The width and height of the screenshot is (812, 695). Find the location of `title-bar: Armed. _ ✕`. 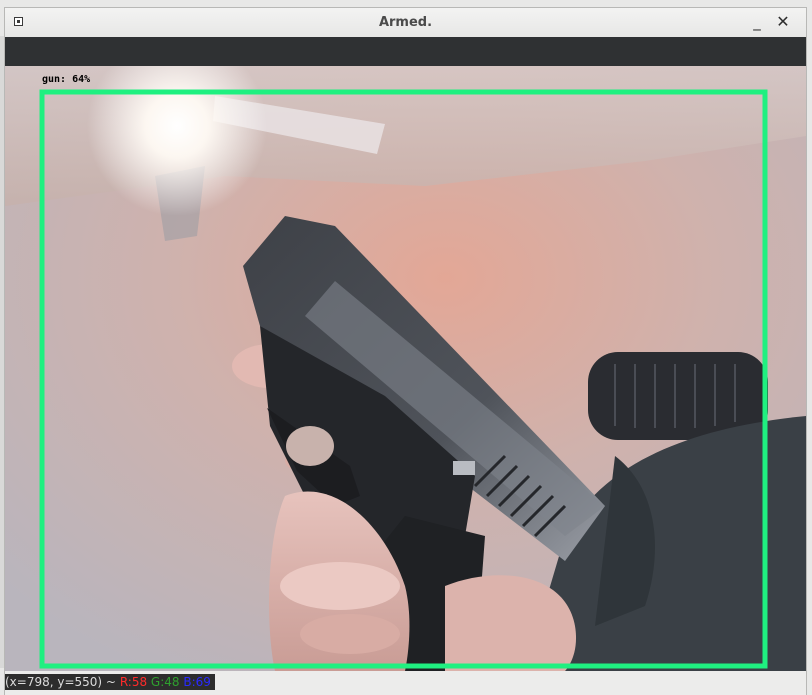

title-bar: Armed. _ ✕ is located at coordinates (405, 23).